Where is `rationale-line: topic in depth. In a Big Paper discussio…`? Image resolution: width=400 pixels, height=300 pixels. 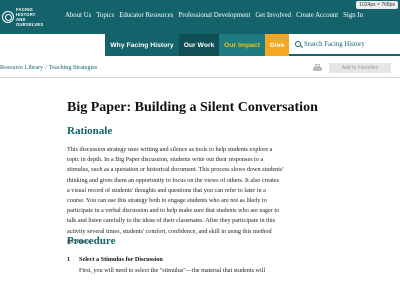
rationale-line: topic in depth. In a Big Paper discussio… is located at coordinates (165, 160).